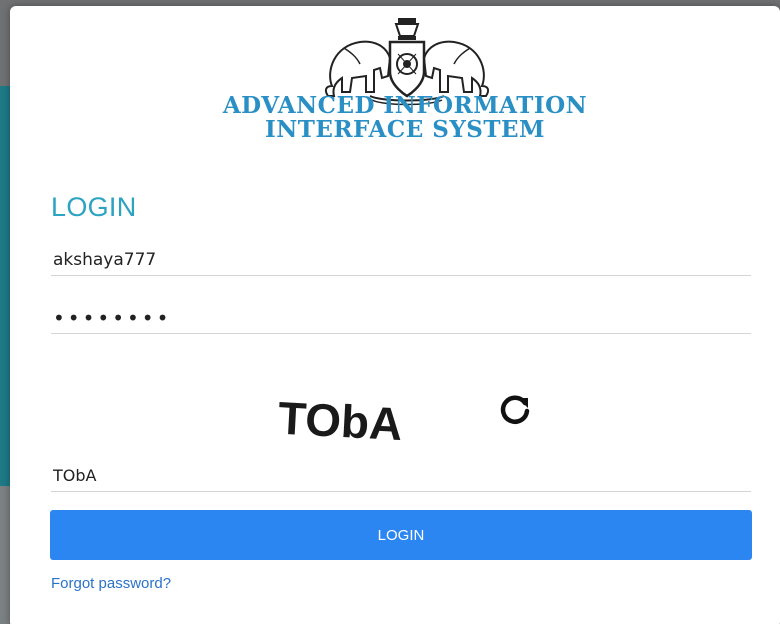 The image size is (780, 624). I want to click on captcha-text: TObA, so click(340, 421).